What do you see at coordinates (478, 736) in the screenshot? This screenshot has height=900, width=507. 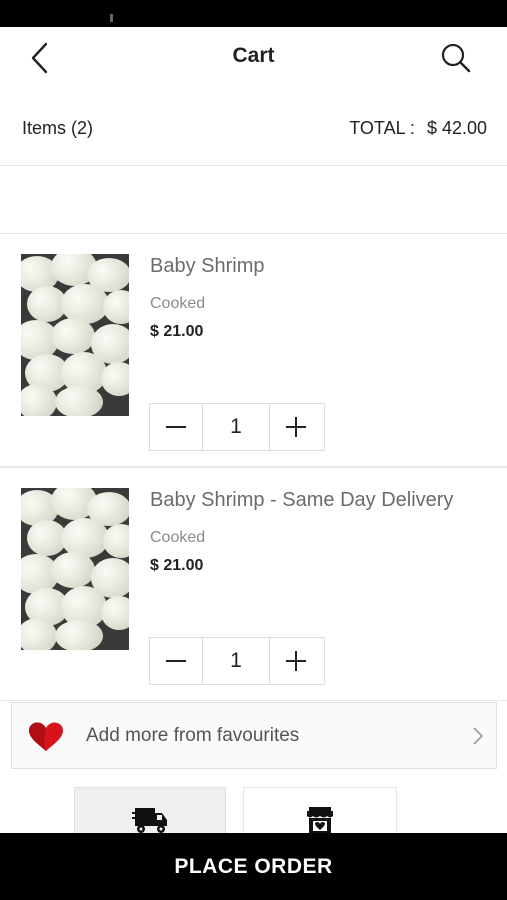 I see `chevron-right-icon` at bounding box center [478, 736].